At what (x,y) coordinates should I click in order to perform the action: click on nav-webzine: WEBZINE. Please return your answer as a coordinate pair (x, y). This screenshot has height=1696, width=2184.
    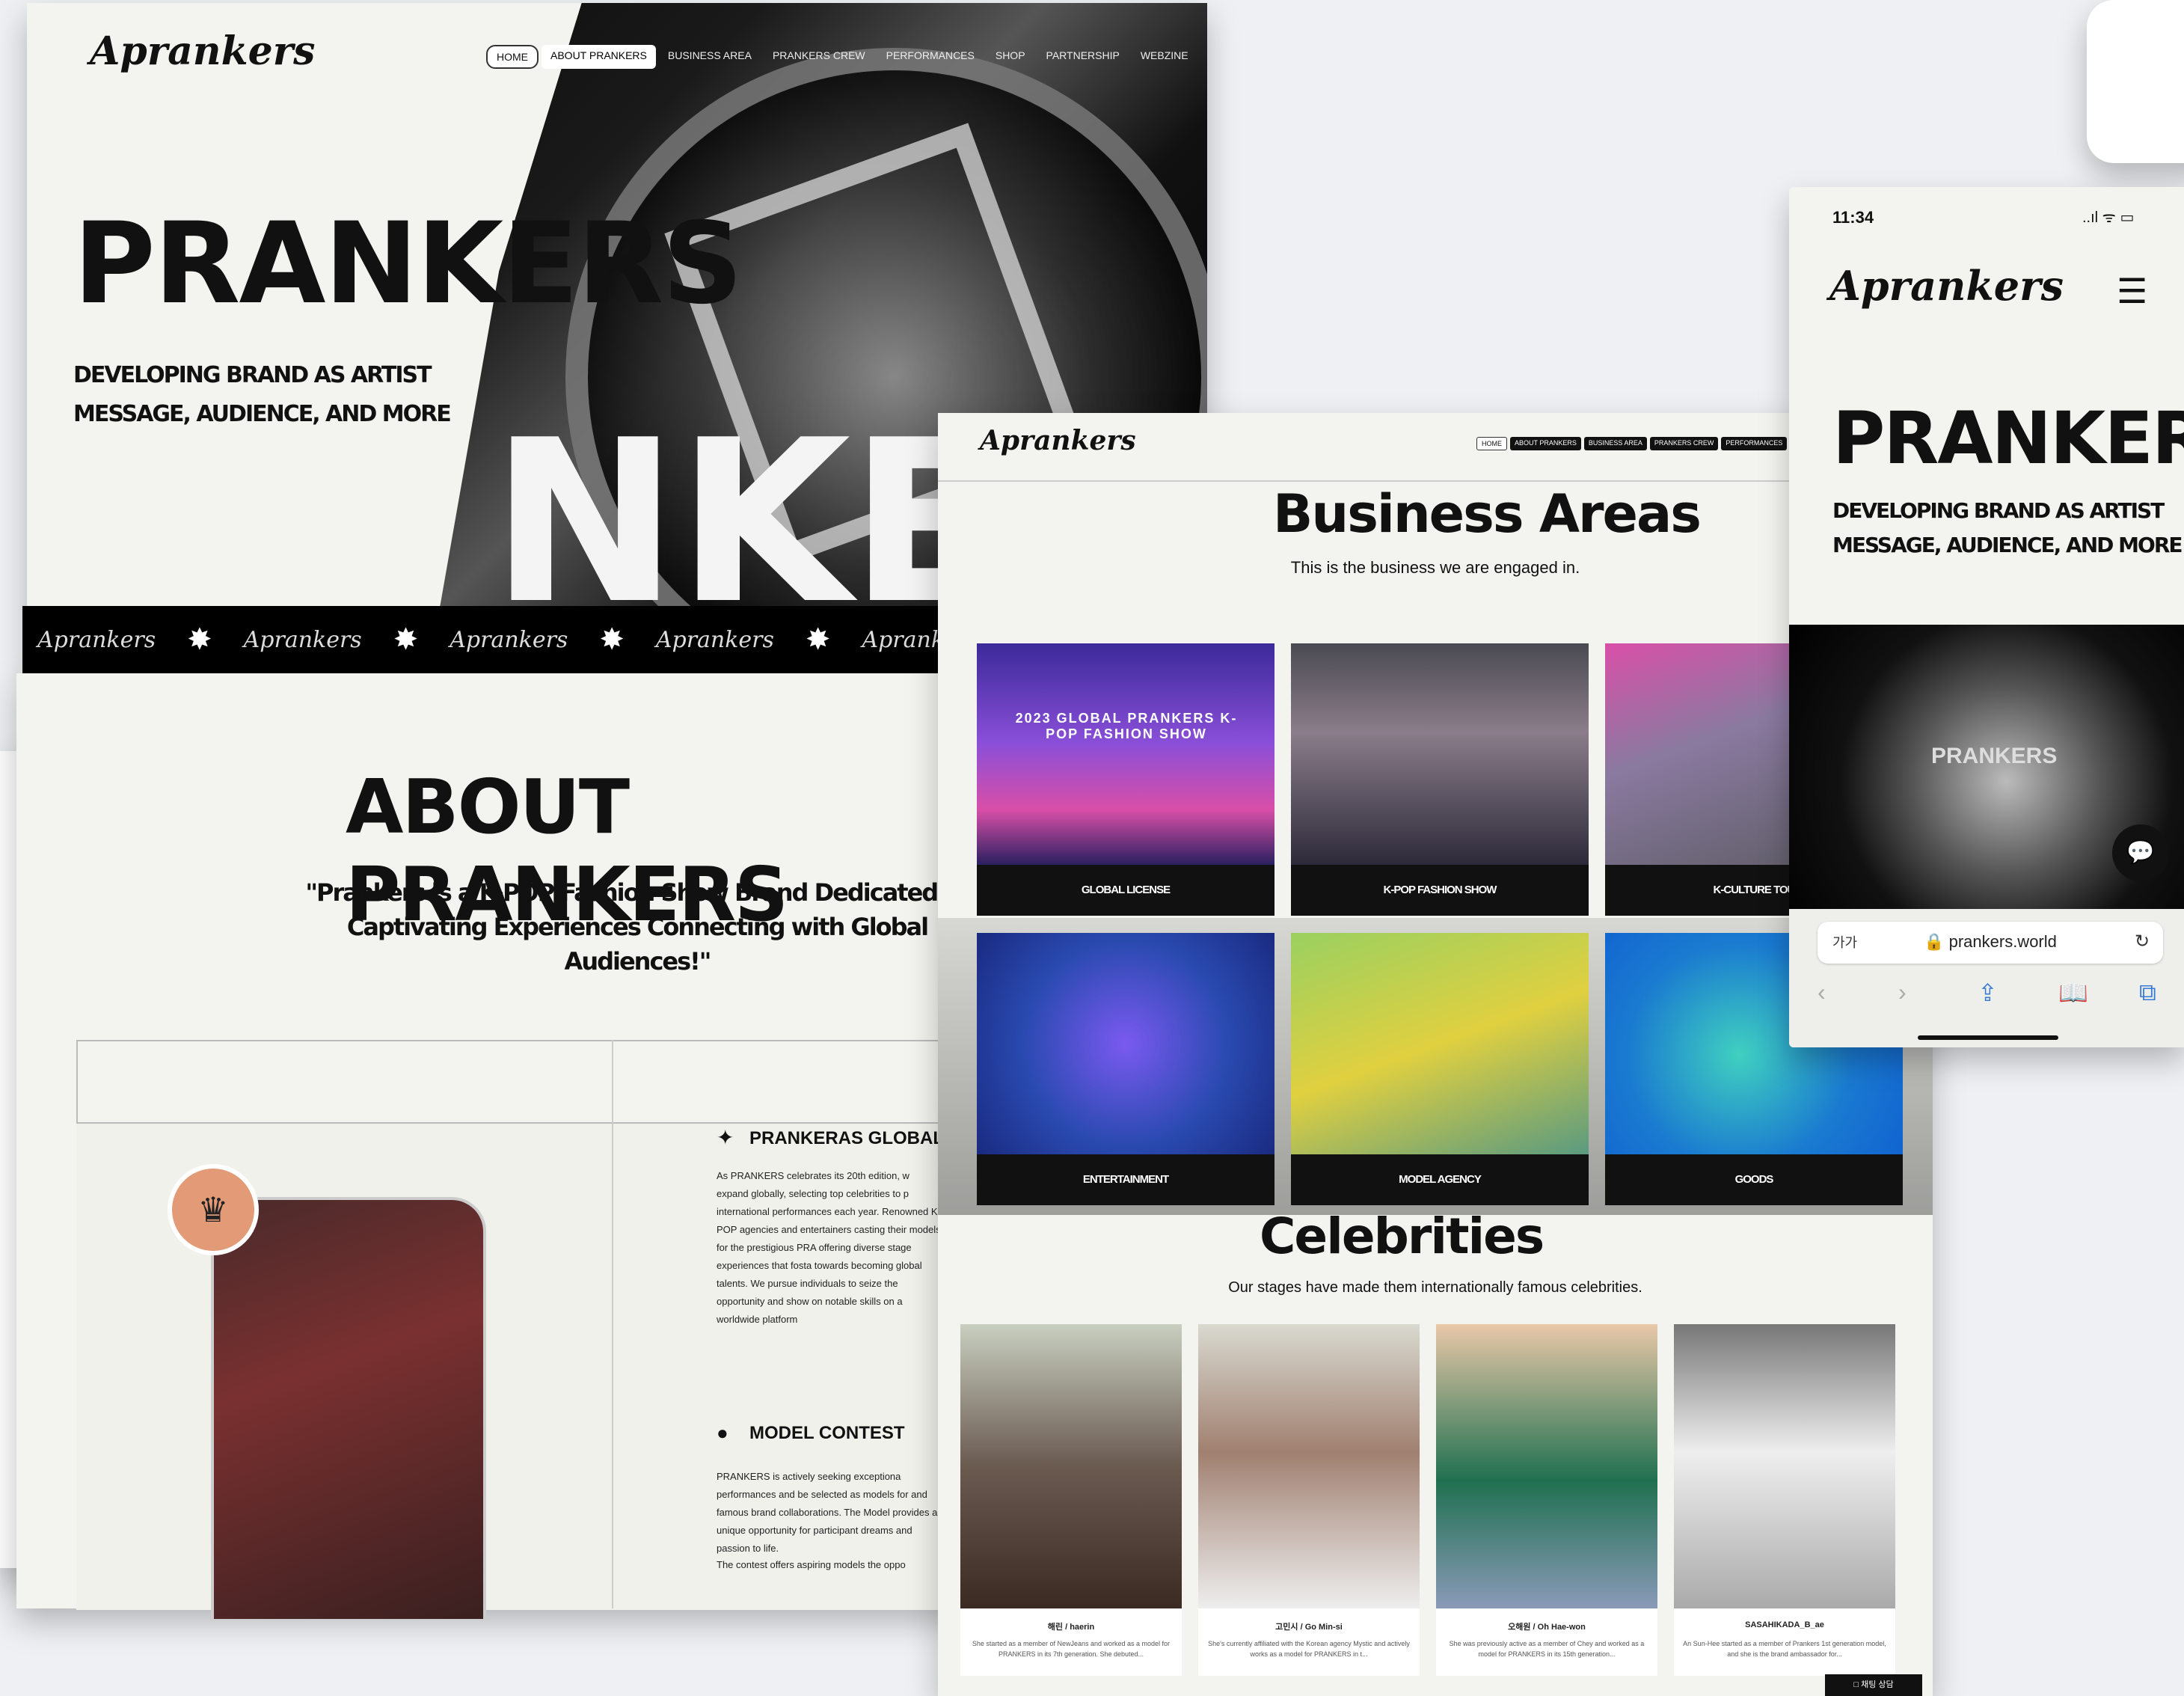
    Looking at the image, I should click on (1164, 57).